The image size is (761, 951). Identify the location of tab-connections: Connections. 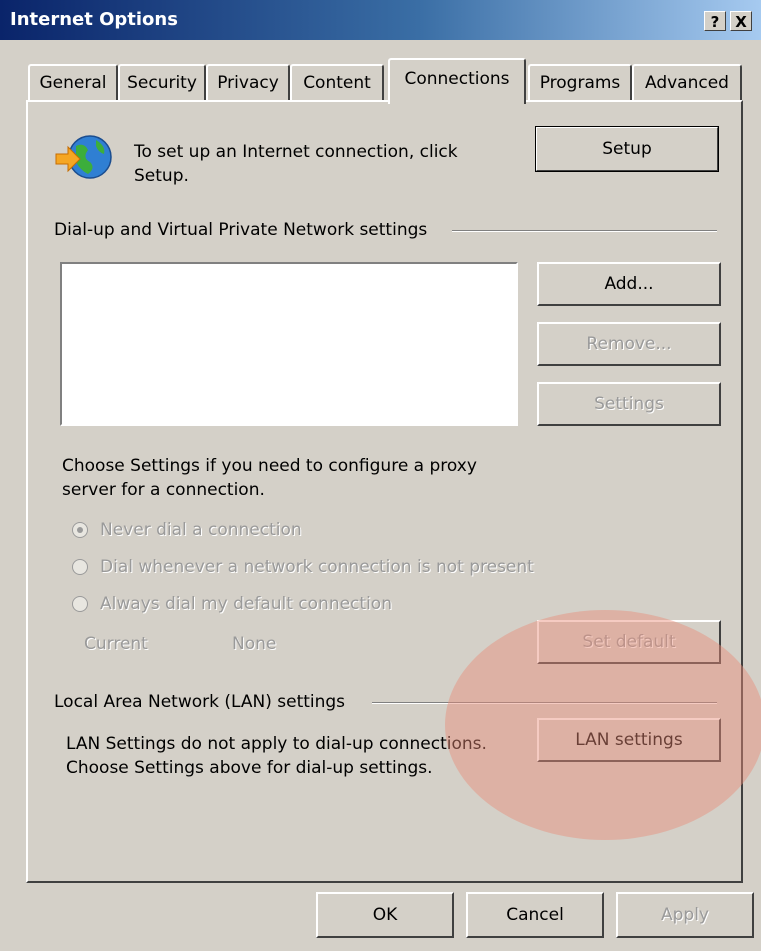
(457, 81).